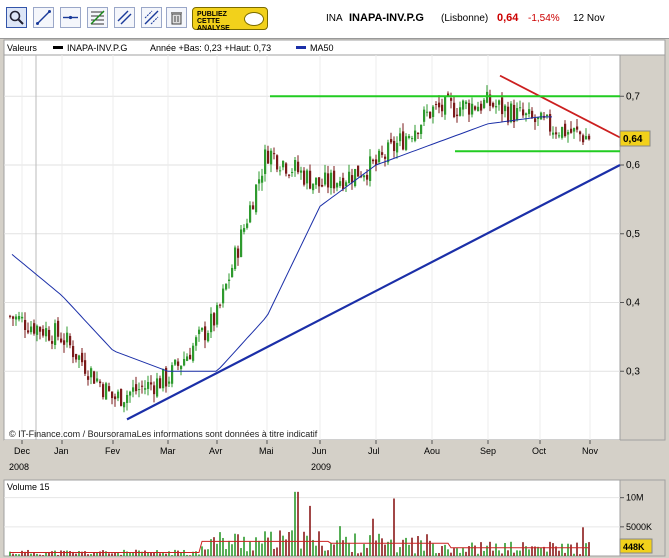  I want to click on parallel-lines-icon, so click(151, 17).